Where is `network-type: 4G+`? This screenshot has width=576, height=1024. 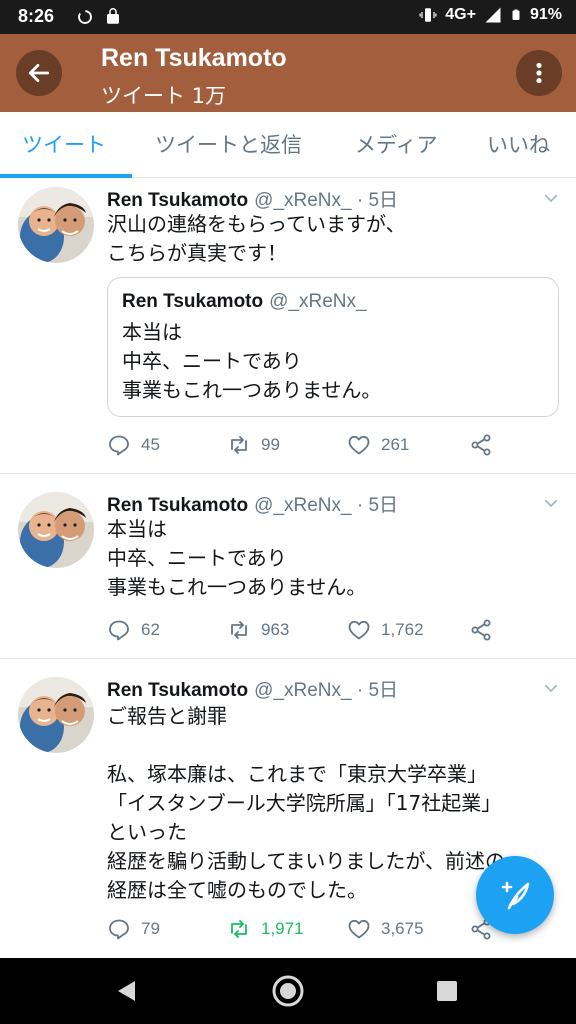
network-type: 4G+ is located at coordinates (460, 14).